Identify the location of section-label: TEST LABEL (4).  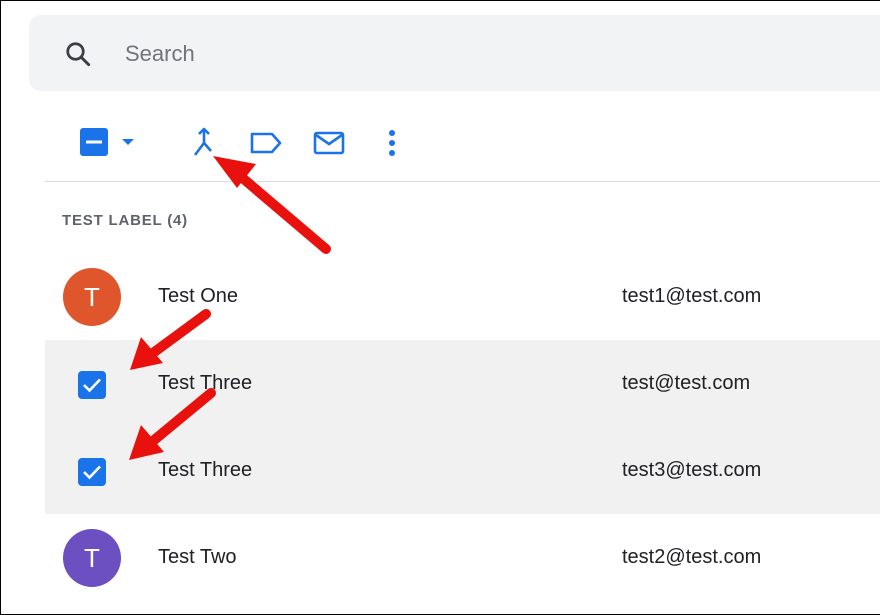
(125, 220).